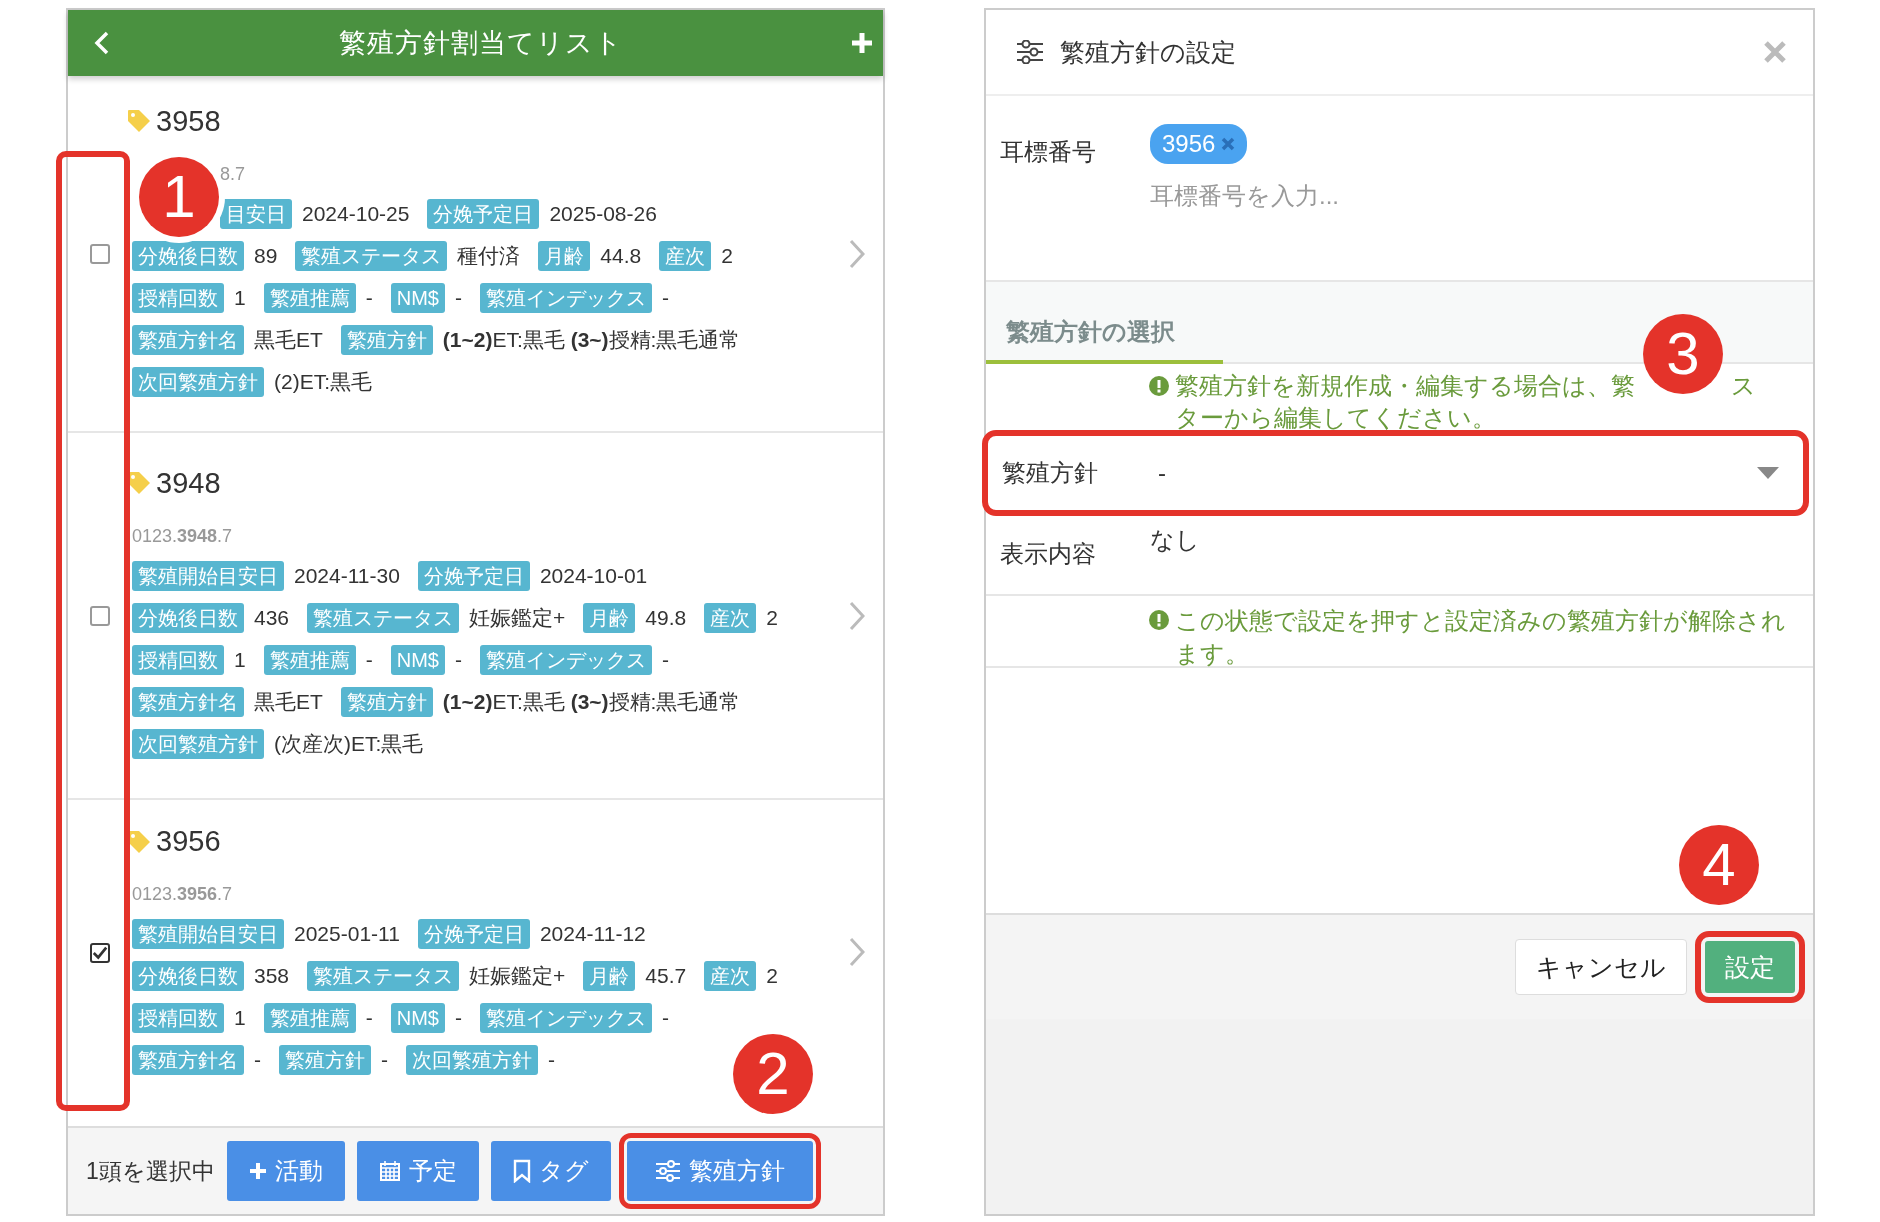 This screenshot has width=1880, height=1222. Describe the element at coordinates (1336, 418) in the screenshot. I see `note-text: ターから編集してください。` at that location.